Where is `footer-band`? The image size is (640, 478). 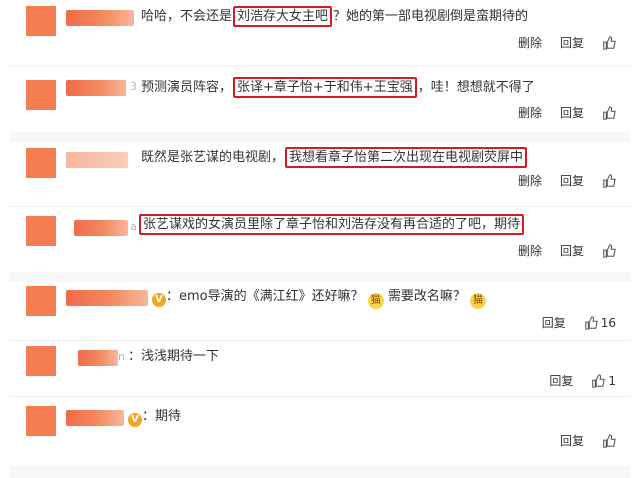
footer-band is located at coordinates (320, 472).